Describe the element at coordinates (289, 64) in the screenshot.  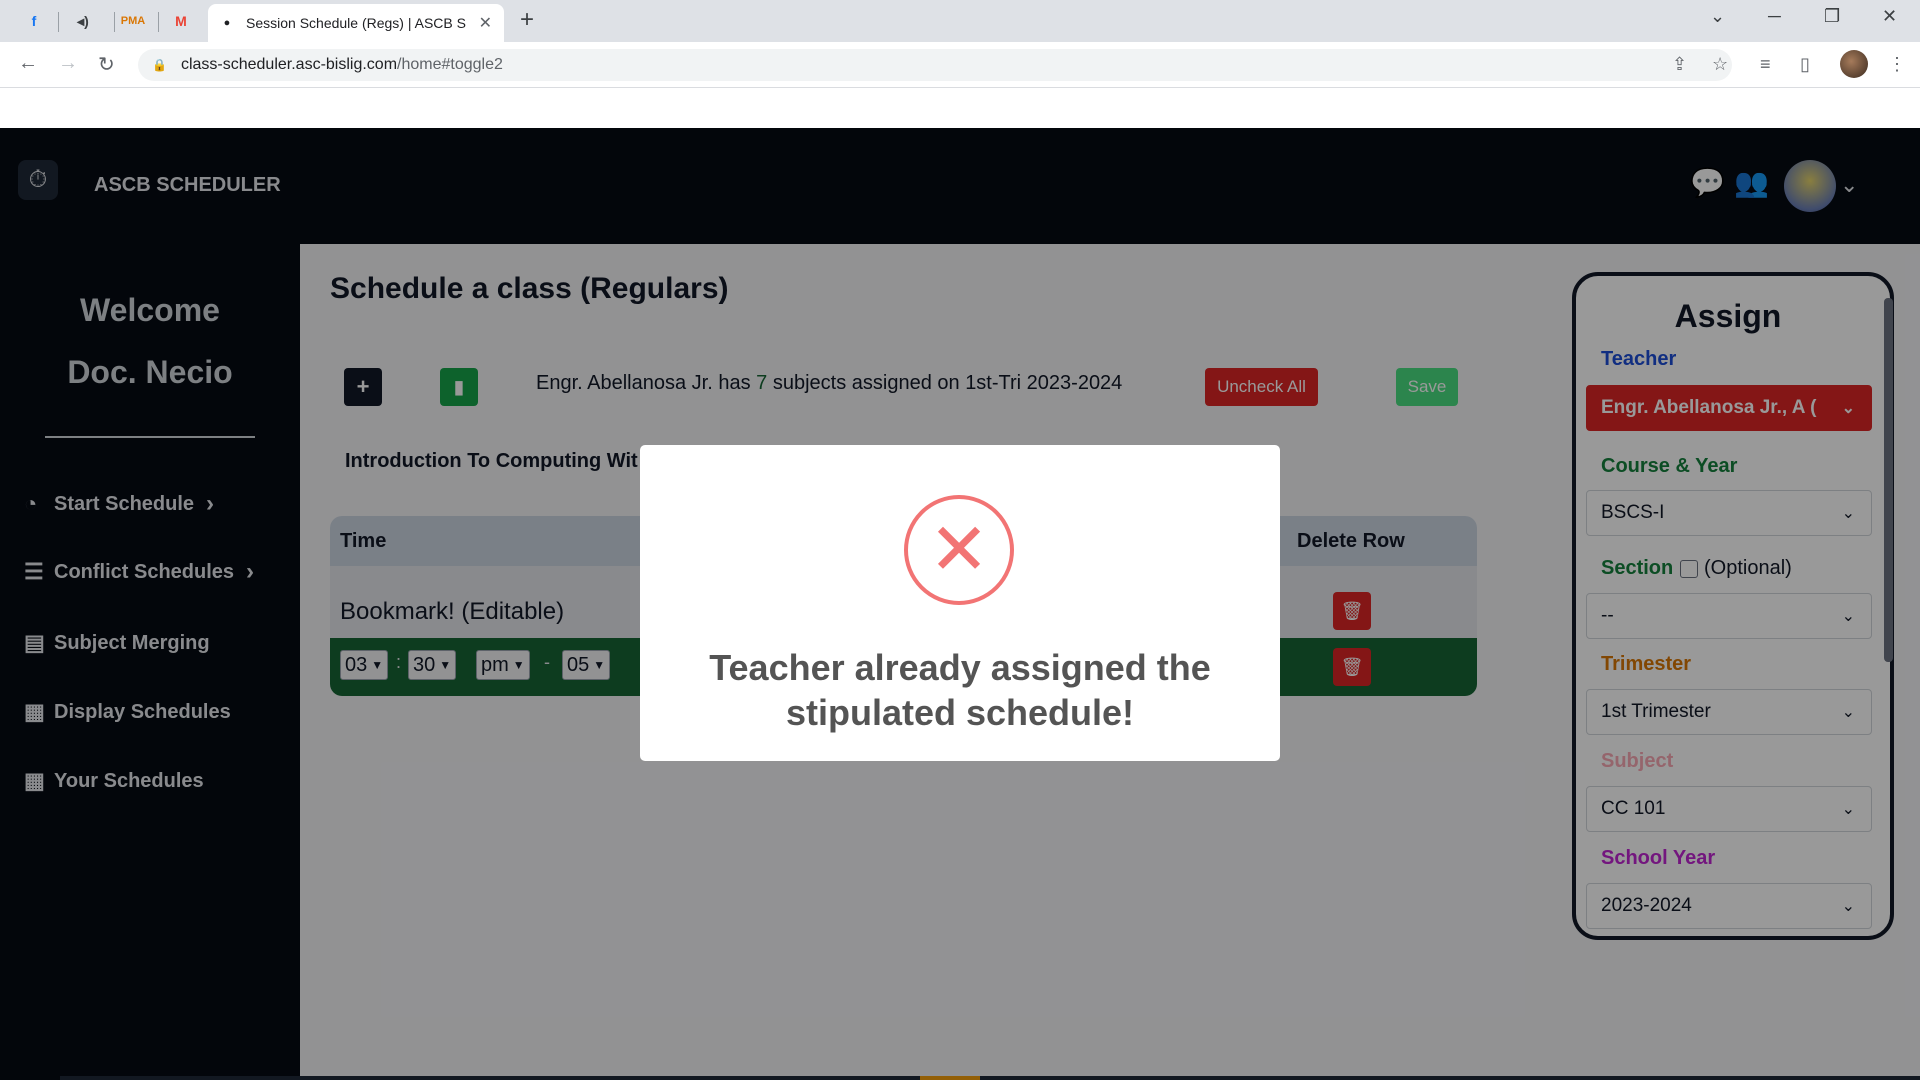
I see `url-domain: class-scheduler.asc-bislig.com` at that location.